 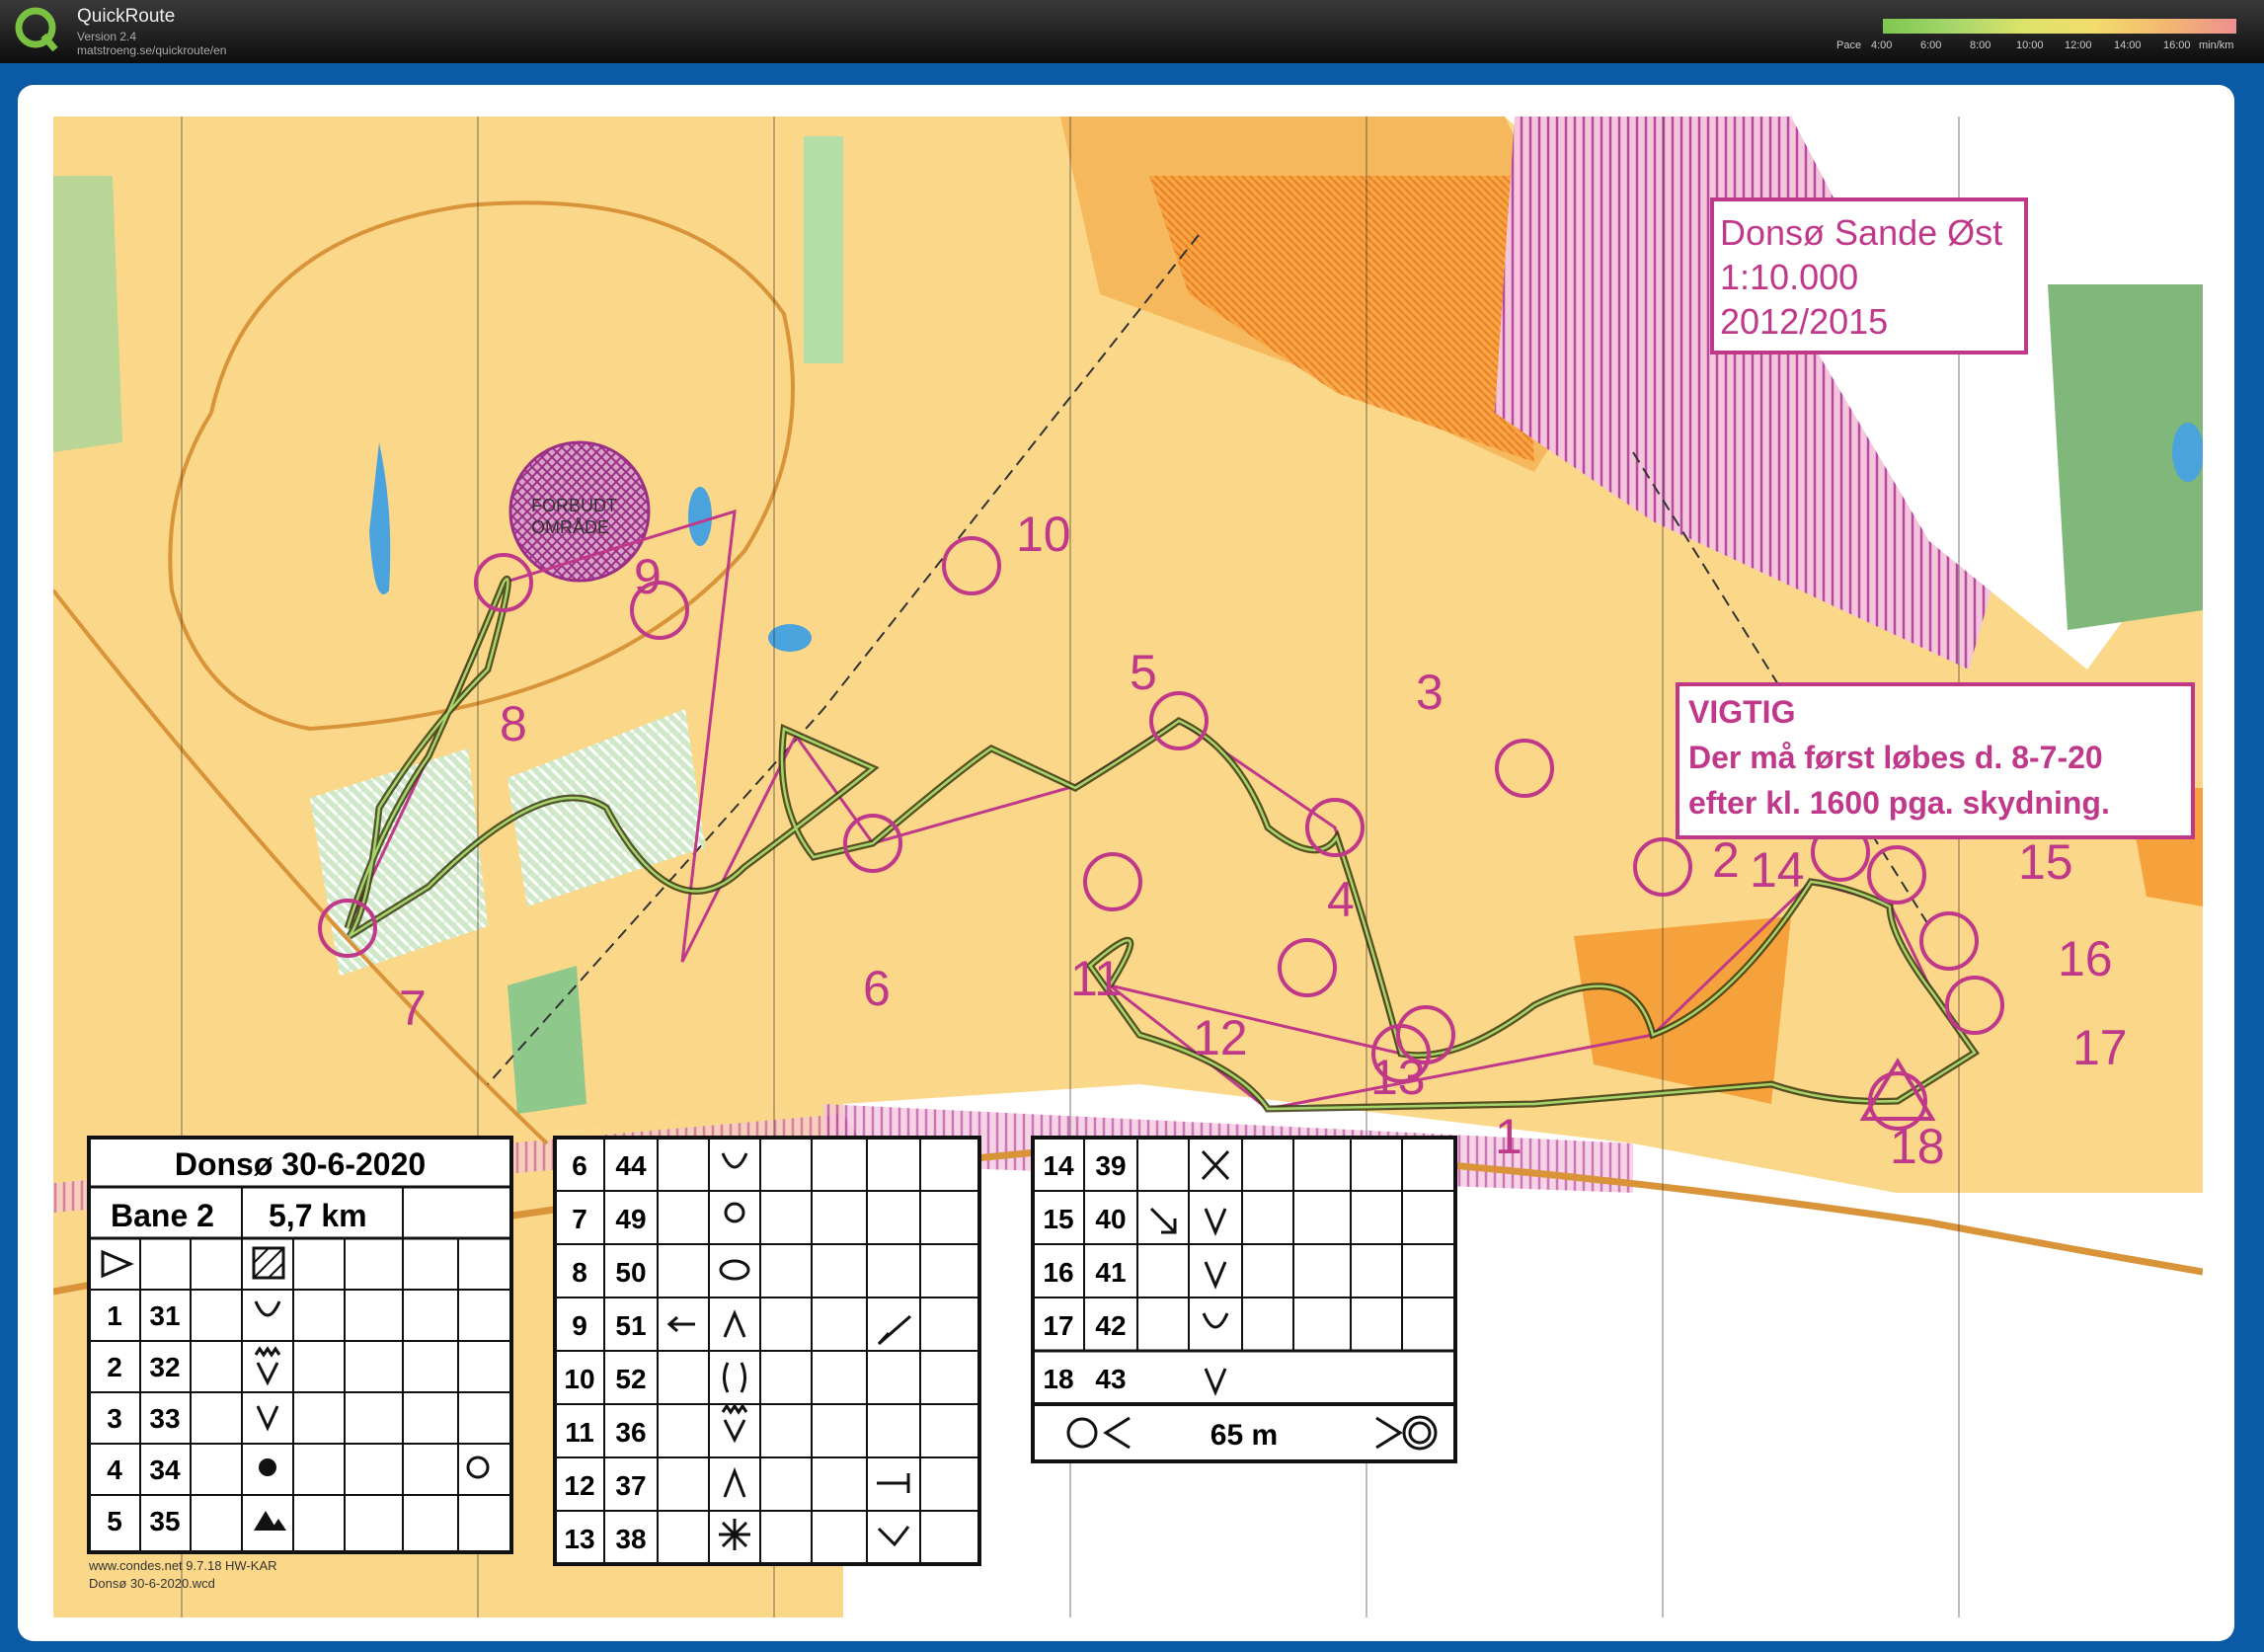 I want to click on control-label-3: 3, so click(x=1430, y=692).